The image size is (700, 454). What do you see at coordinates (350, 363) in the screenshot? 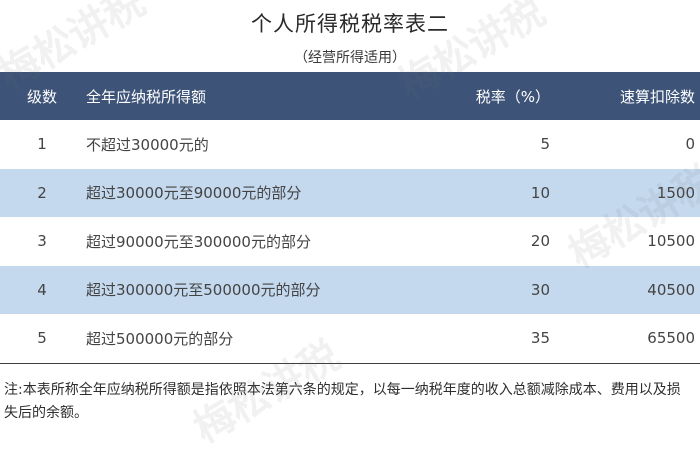
I see `table-bottom-rule` at bounding box center [350, 363].